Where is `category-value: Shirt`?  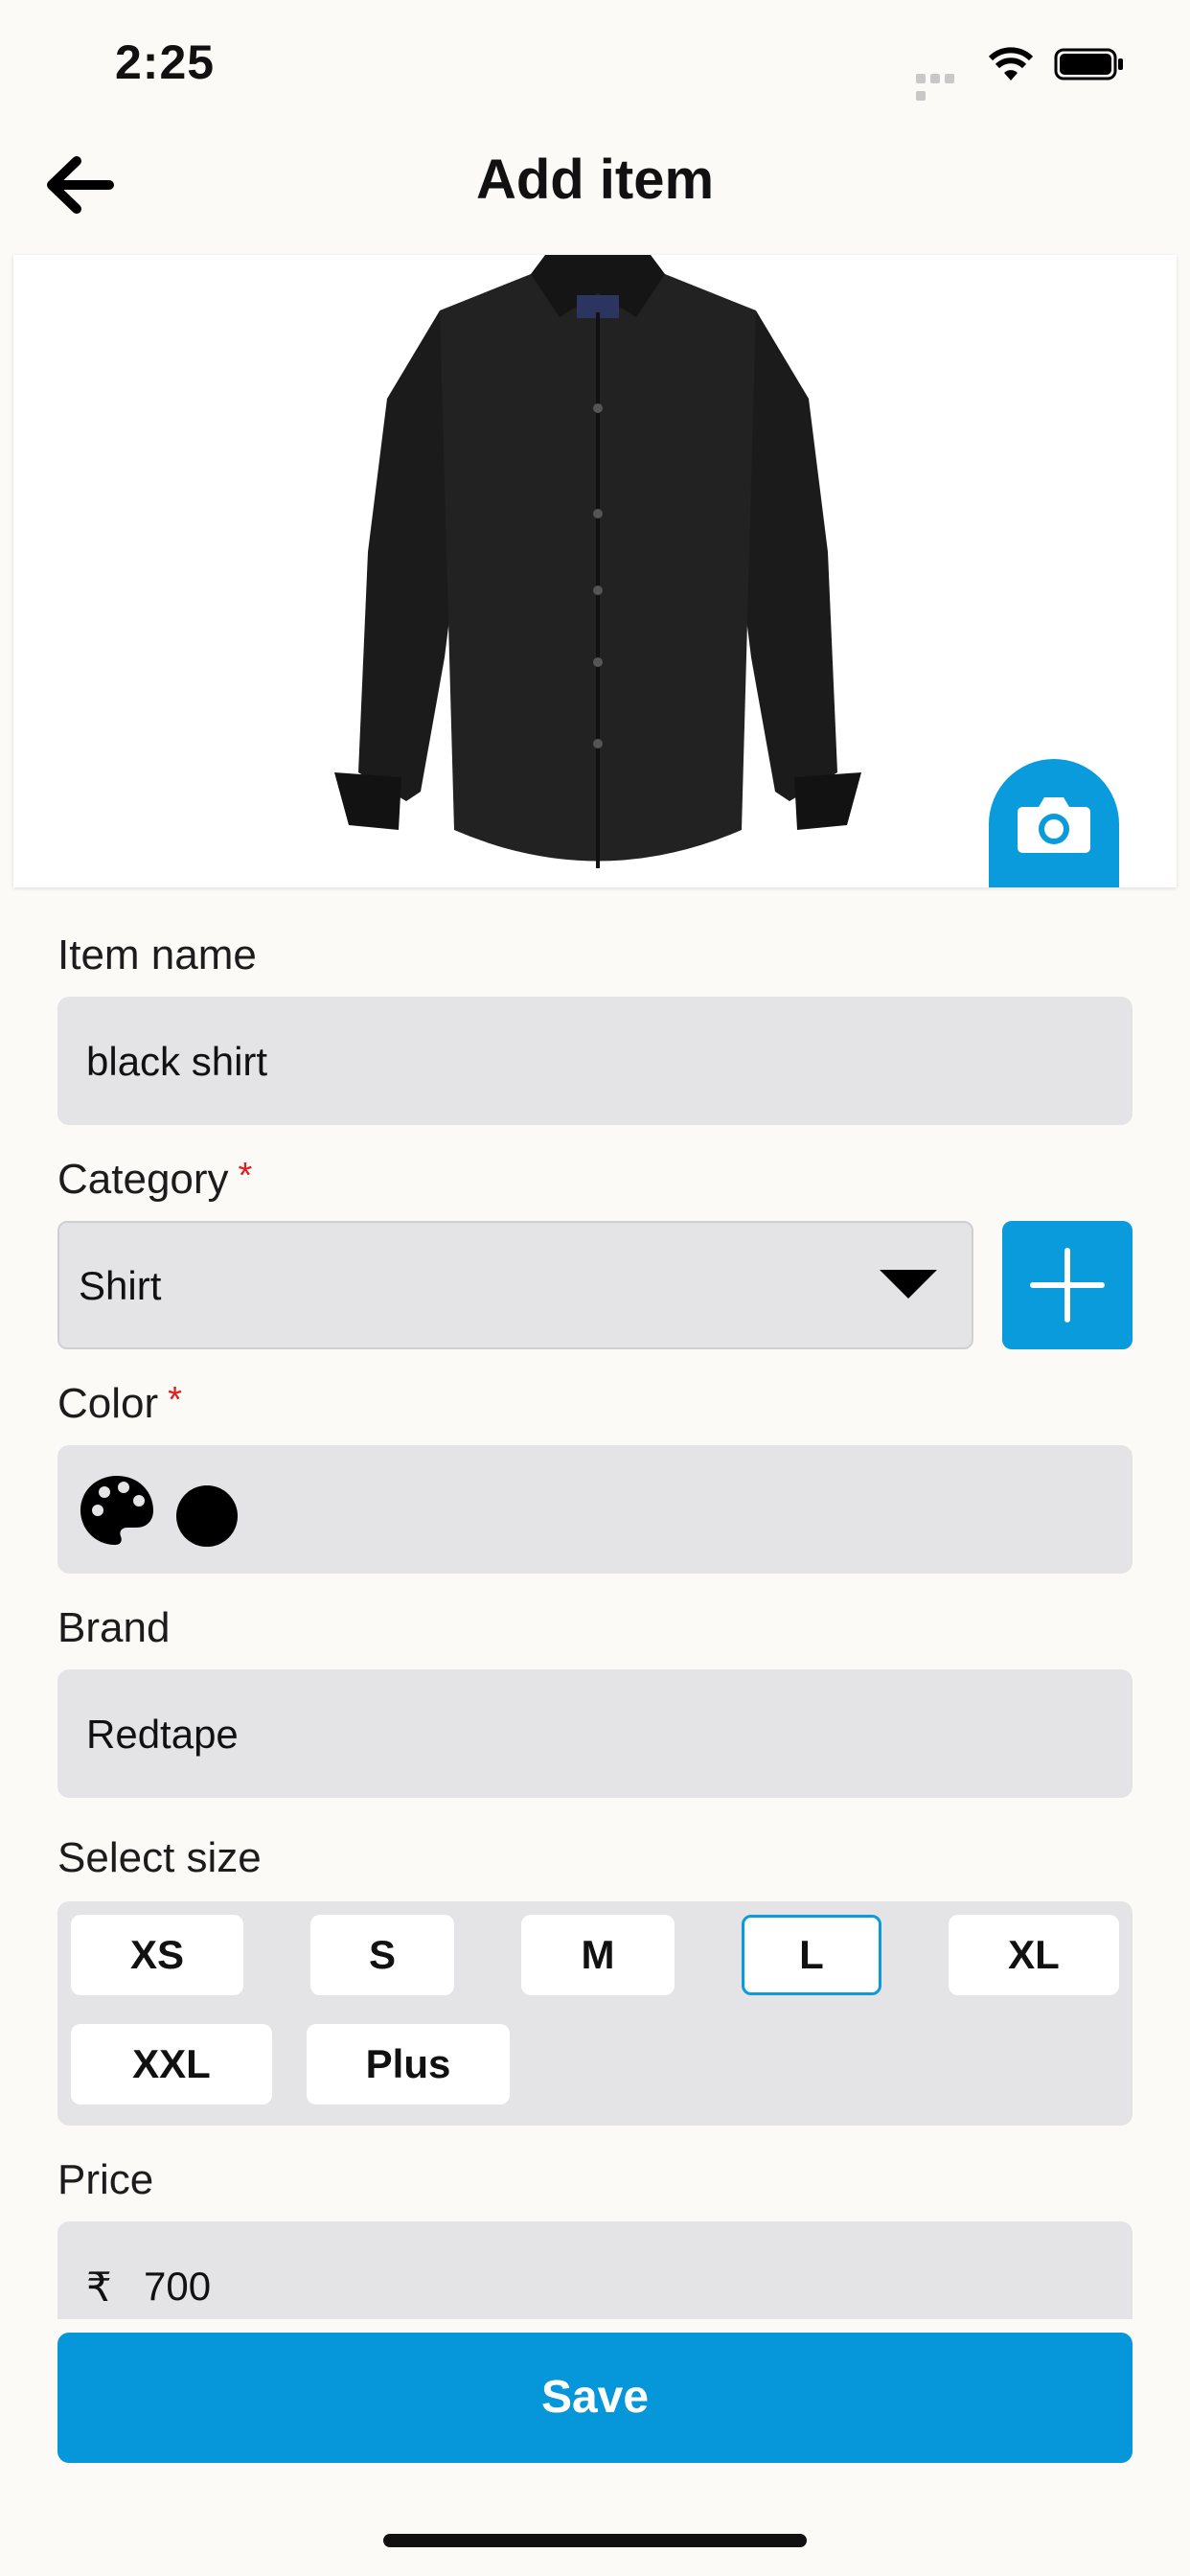
category-value: Shirt is located at coordinates (121, 1285).